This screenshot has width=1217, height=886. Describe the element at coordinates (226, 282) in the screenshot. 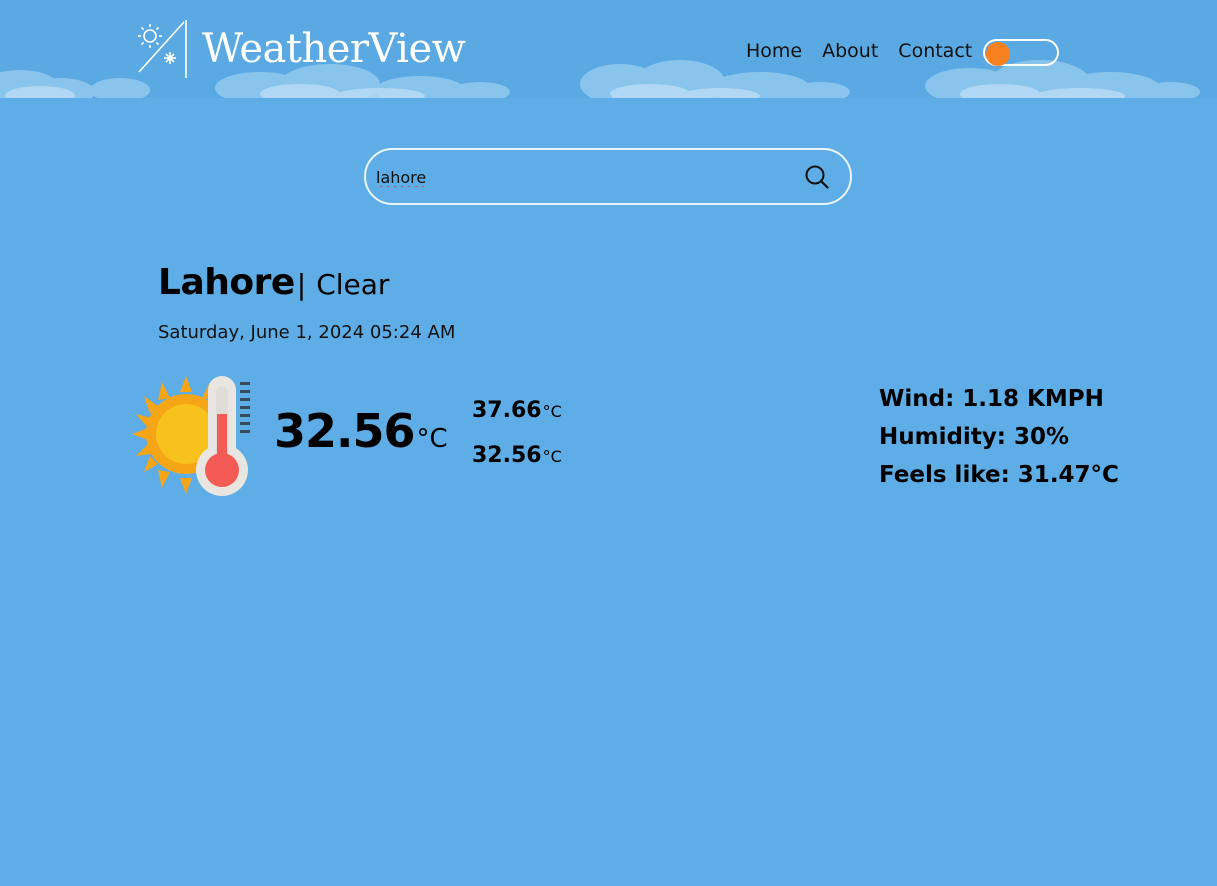

I see `city-name: Lahore` at that location.